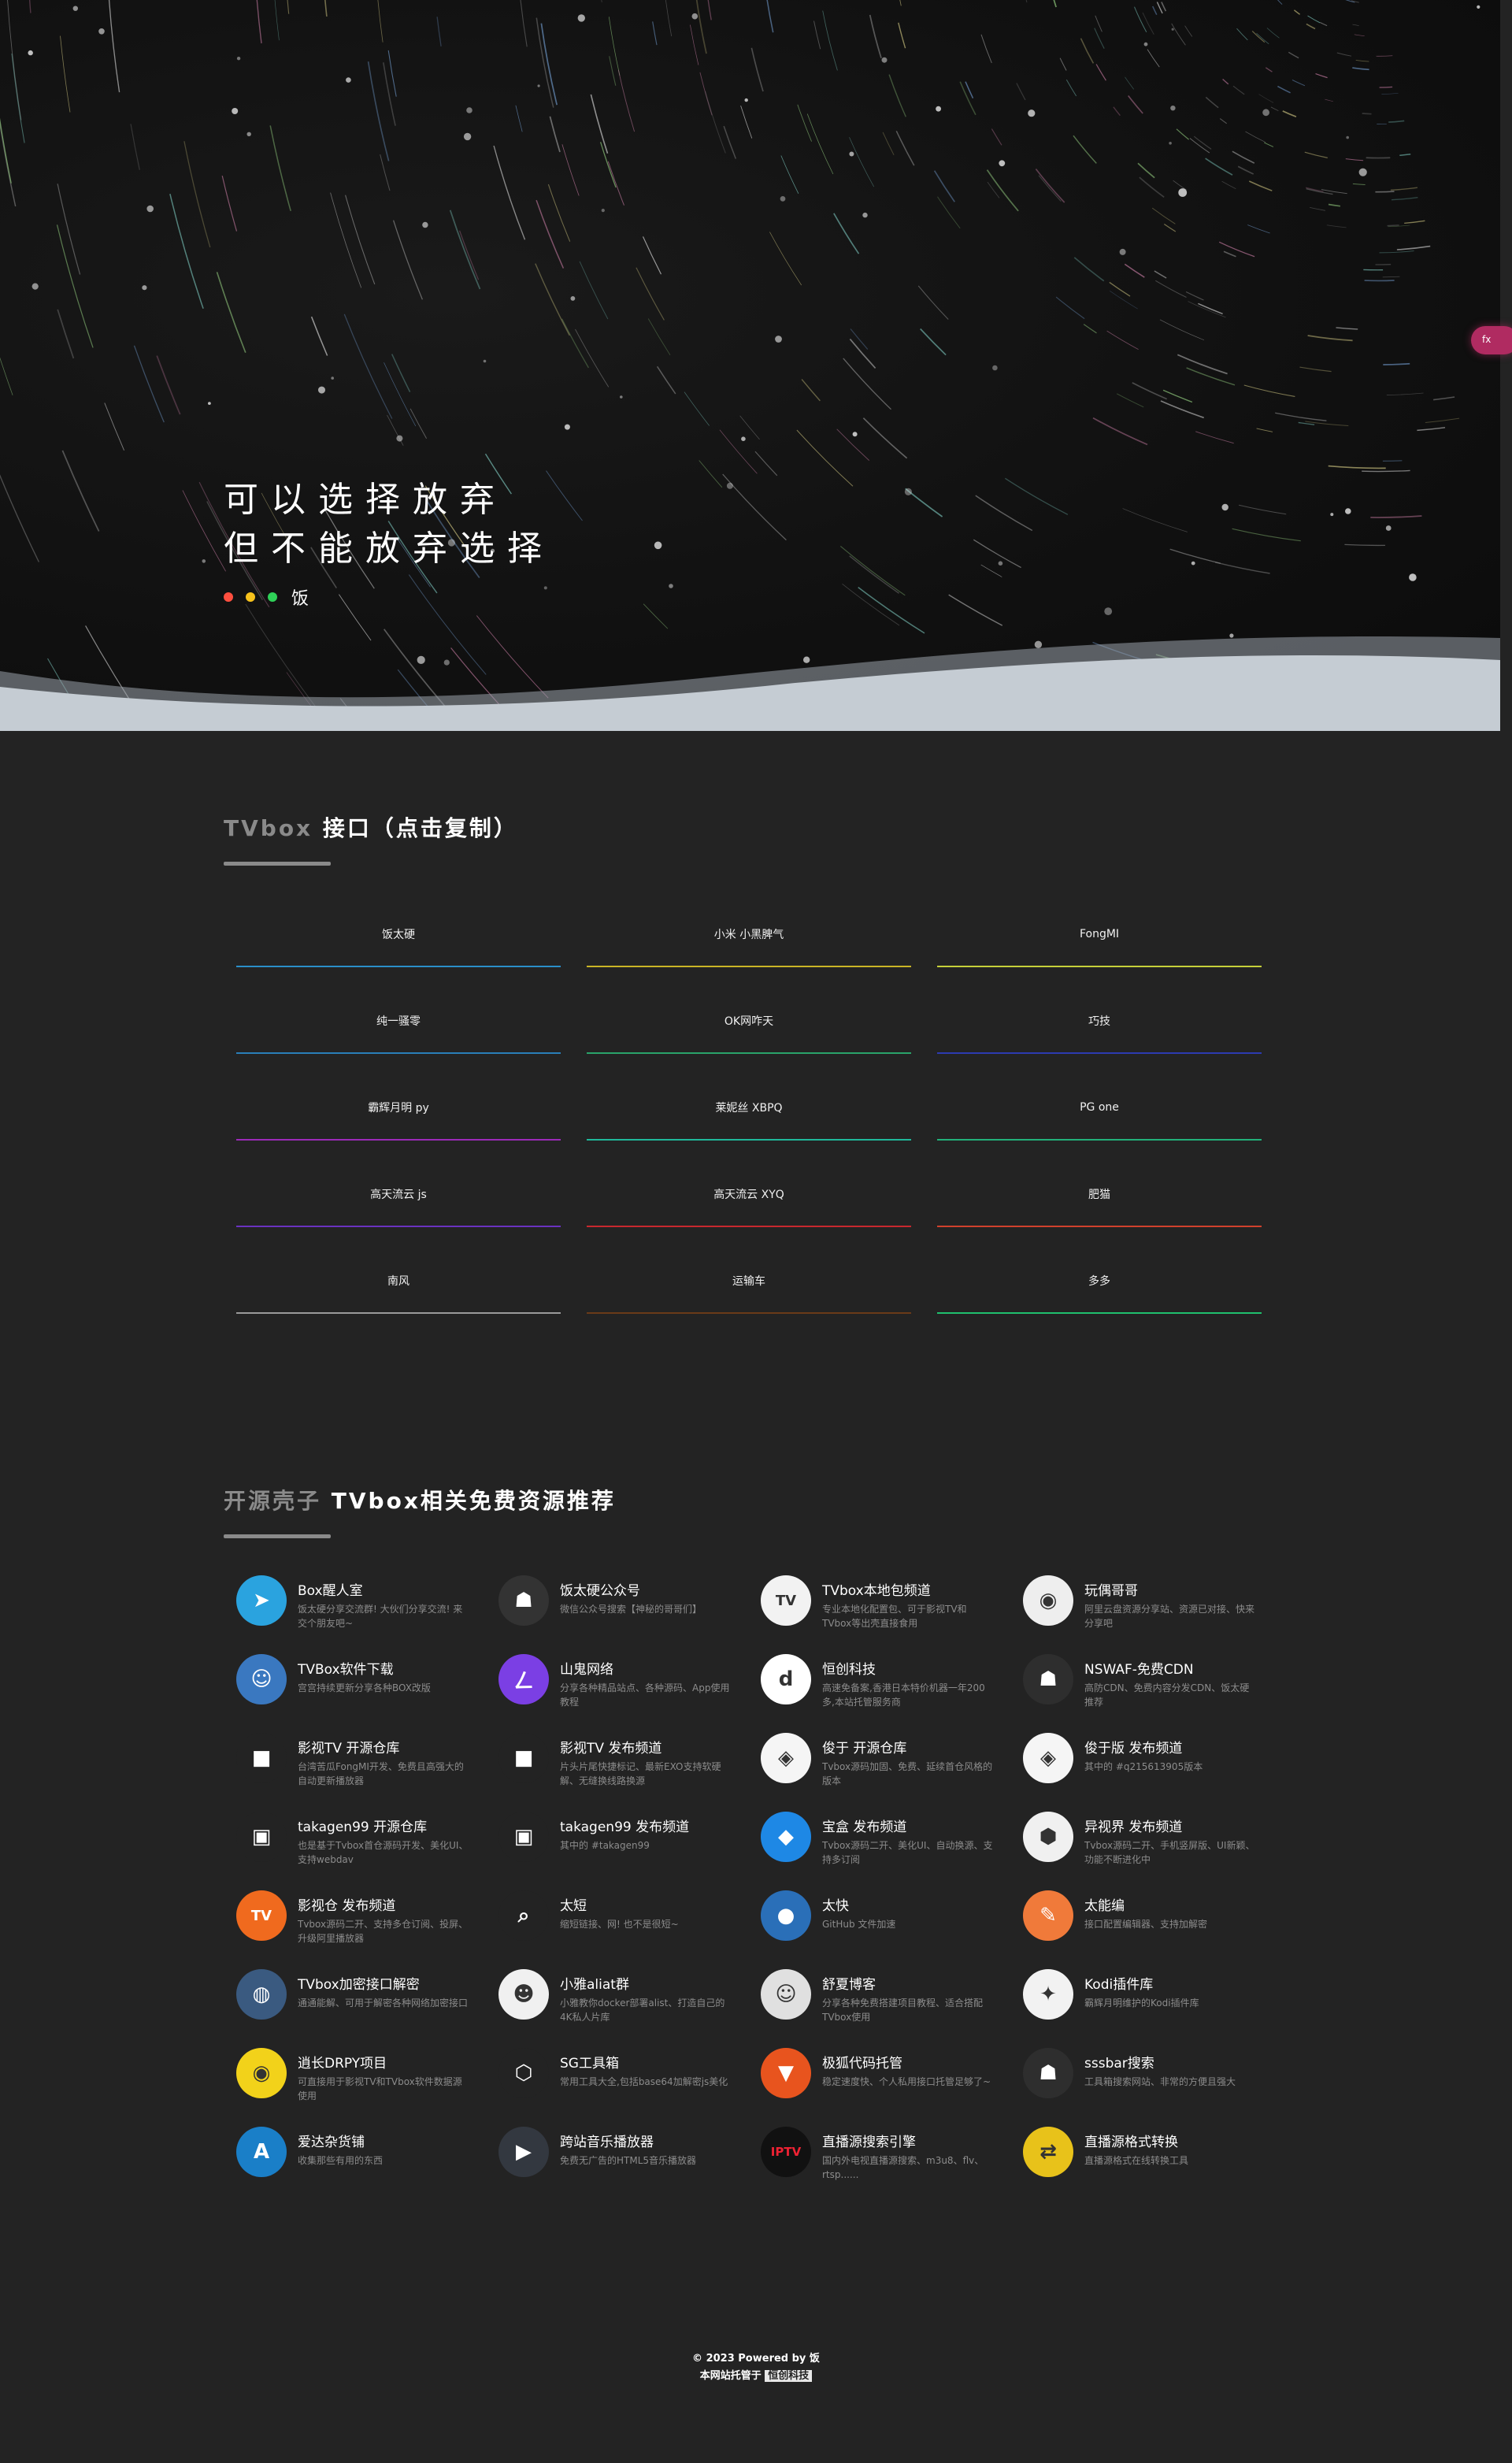 This screenshot has width=1512, height=2463. Describe the element at coordinates (261, 1837) in the screenshot. I see `box-icon: ▣` at that location.